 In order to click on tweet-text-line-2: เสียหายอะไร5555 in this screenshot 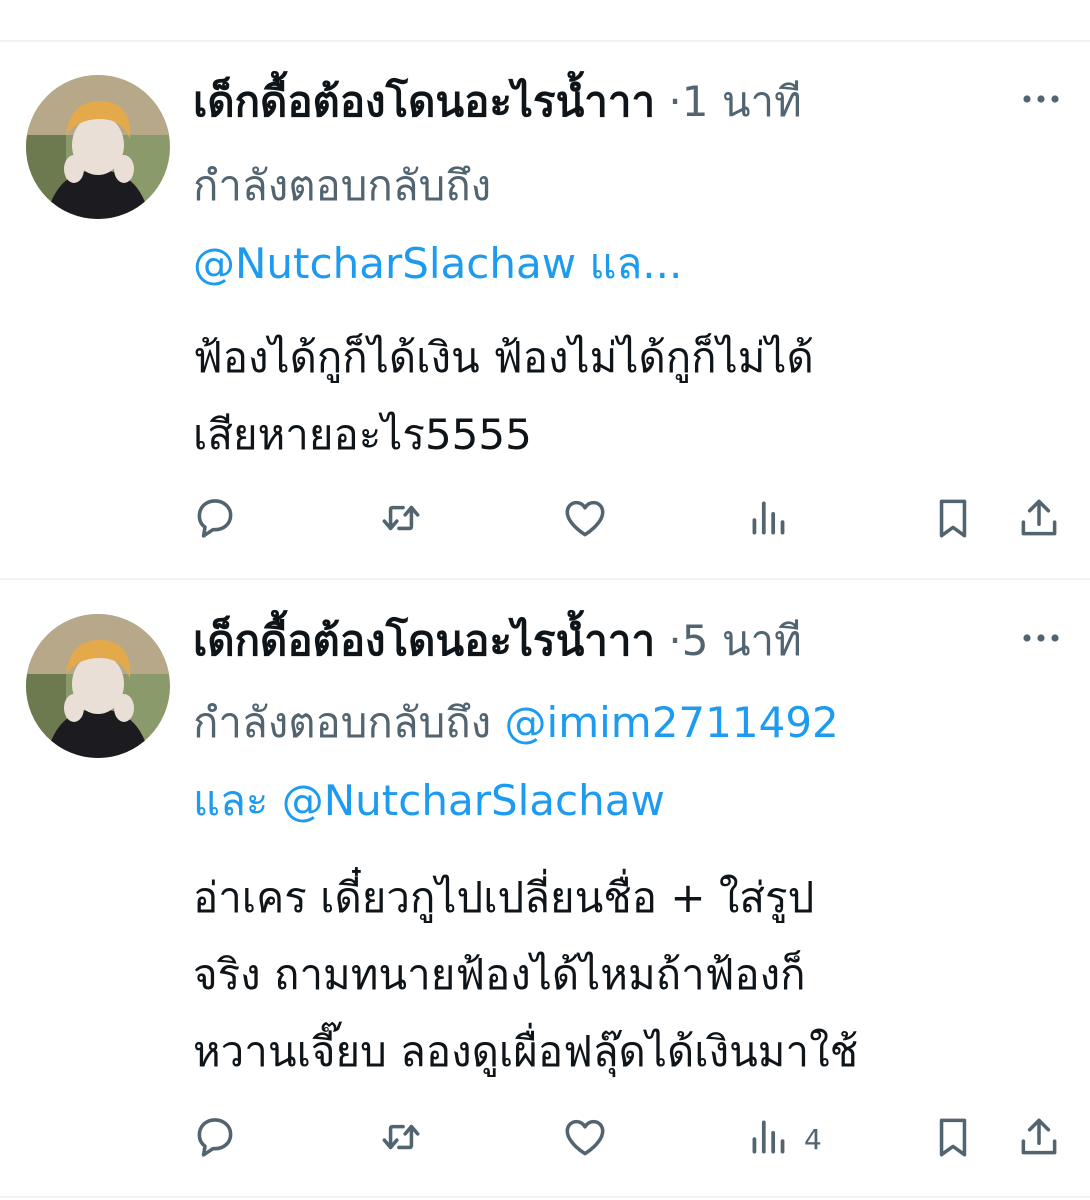, I will do `click(362, 434)`.